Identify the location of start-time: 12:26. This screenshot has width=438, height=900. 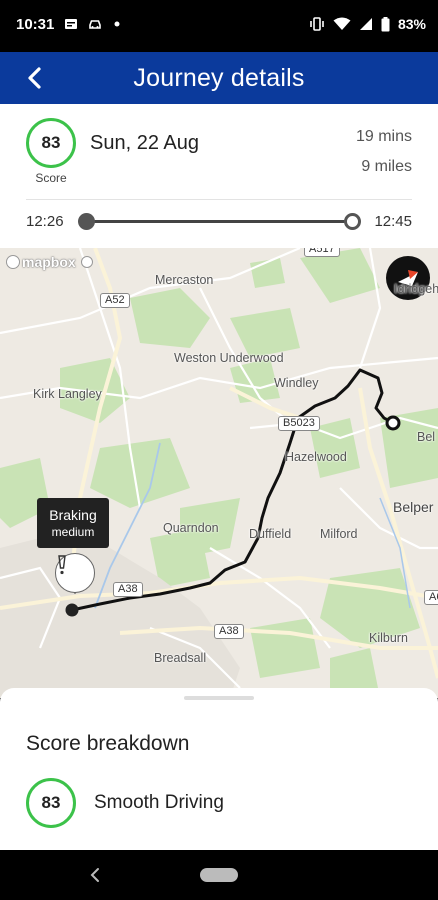
(45, 221).